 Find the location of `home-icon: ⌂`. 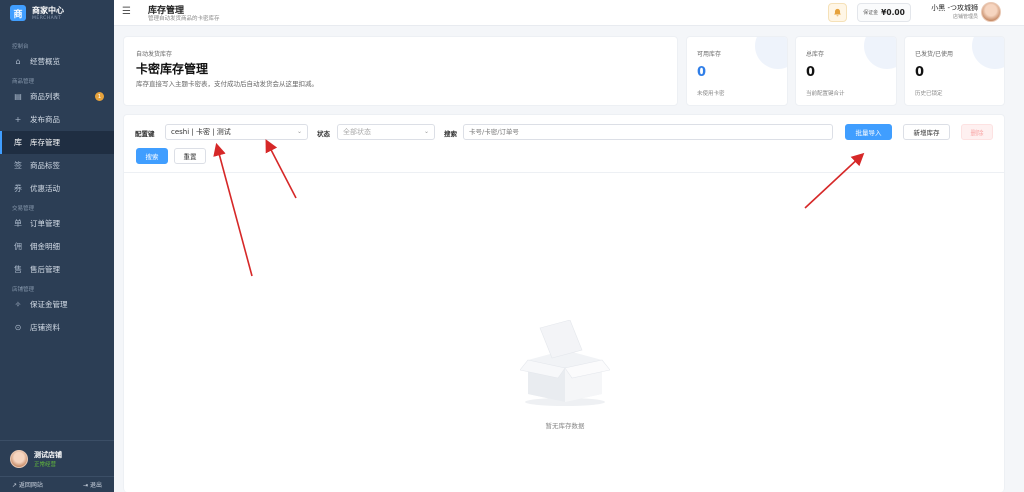

home-icon: ⌂ is located at coordinates (18, 61).